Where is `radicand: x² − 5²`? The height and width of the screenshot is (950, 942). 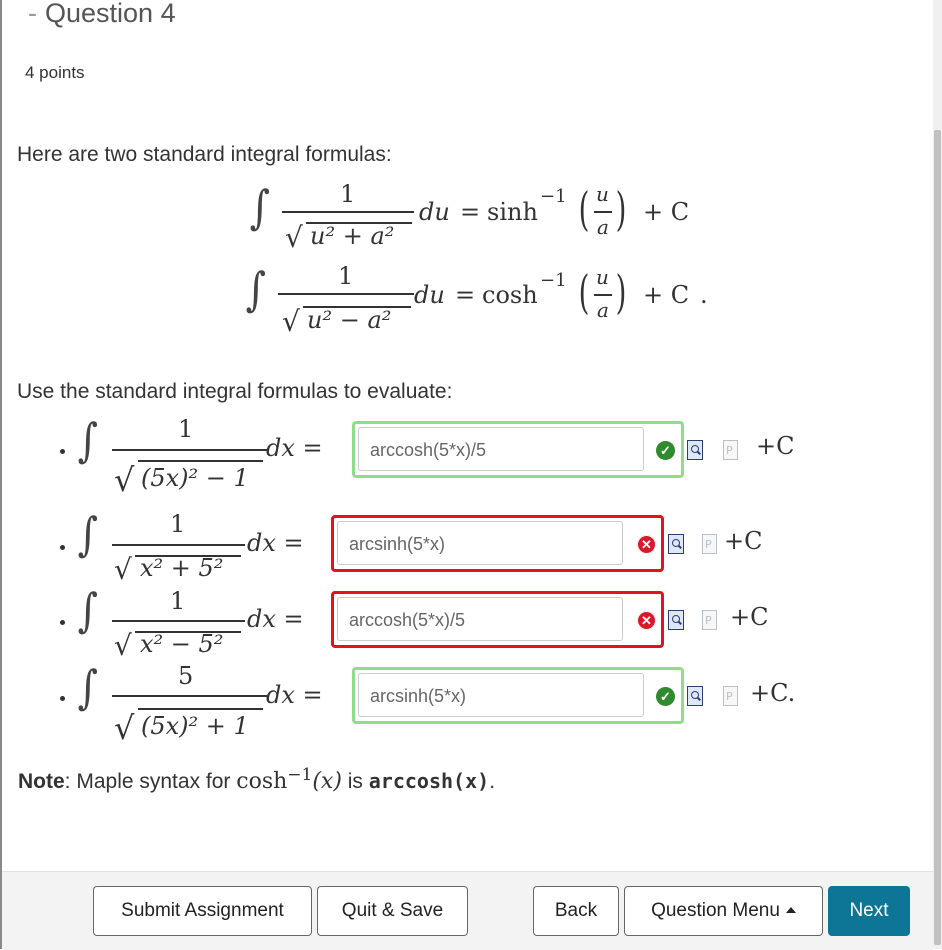
radicand: x² − 5² is located at coordinates (182, 644).